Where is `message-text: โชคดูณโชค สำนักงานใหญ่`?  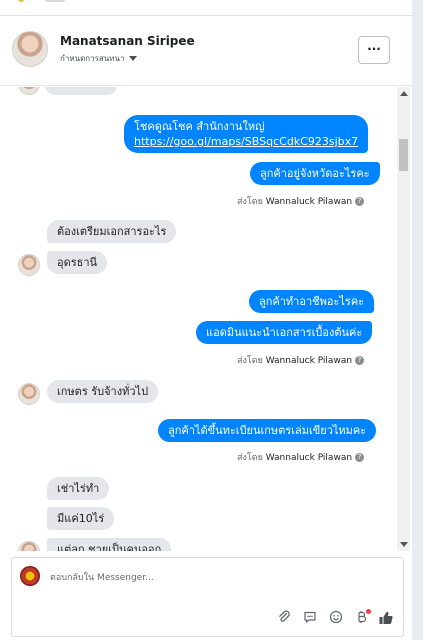
message-text: โชคดูณโชค สำนักงานใหญ่ is located at coordinates (199, 126).